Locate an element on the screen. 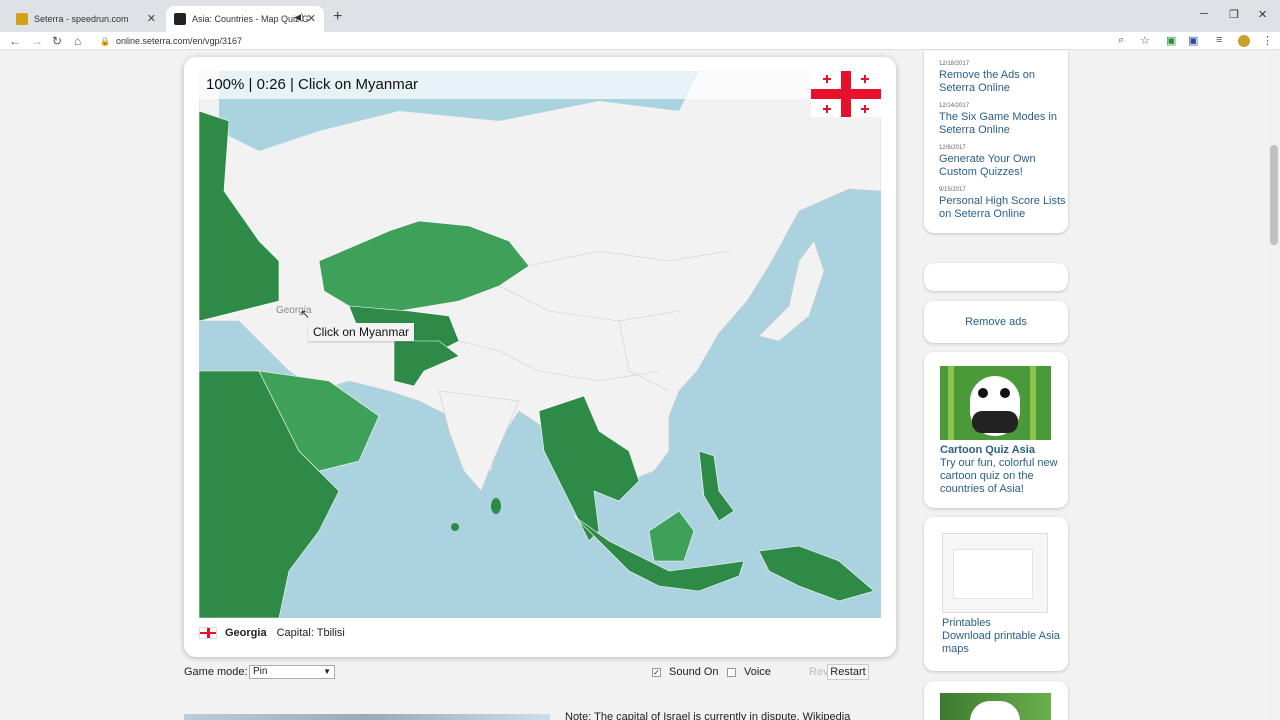 The image size is (1280, 720). news-link: Remove the Ads on Seterra Online is located at coordinates (1003, 82).